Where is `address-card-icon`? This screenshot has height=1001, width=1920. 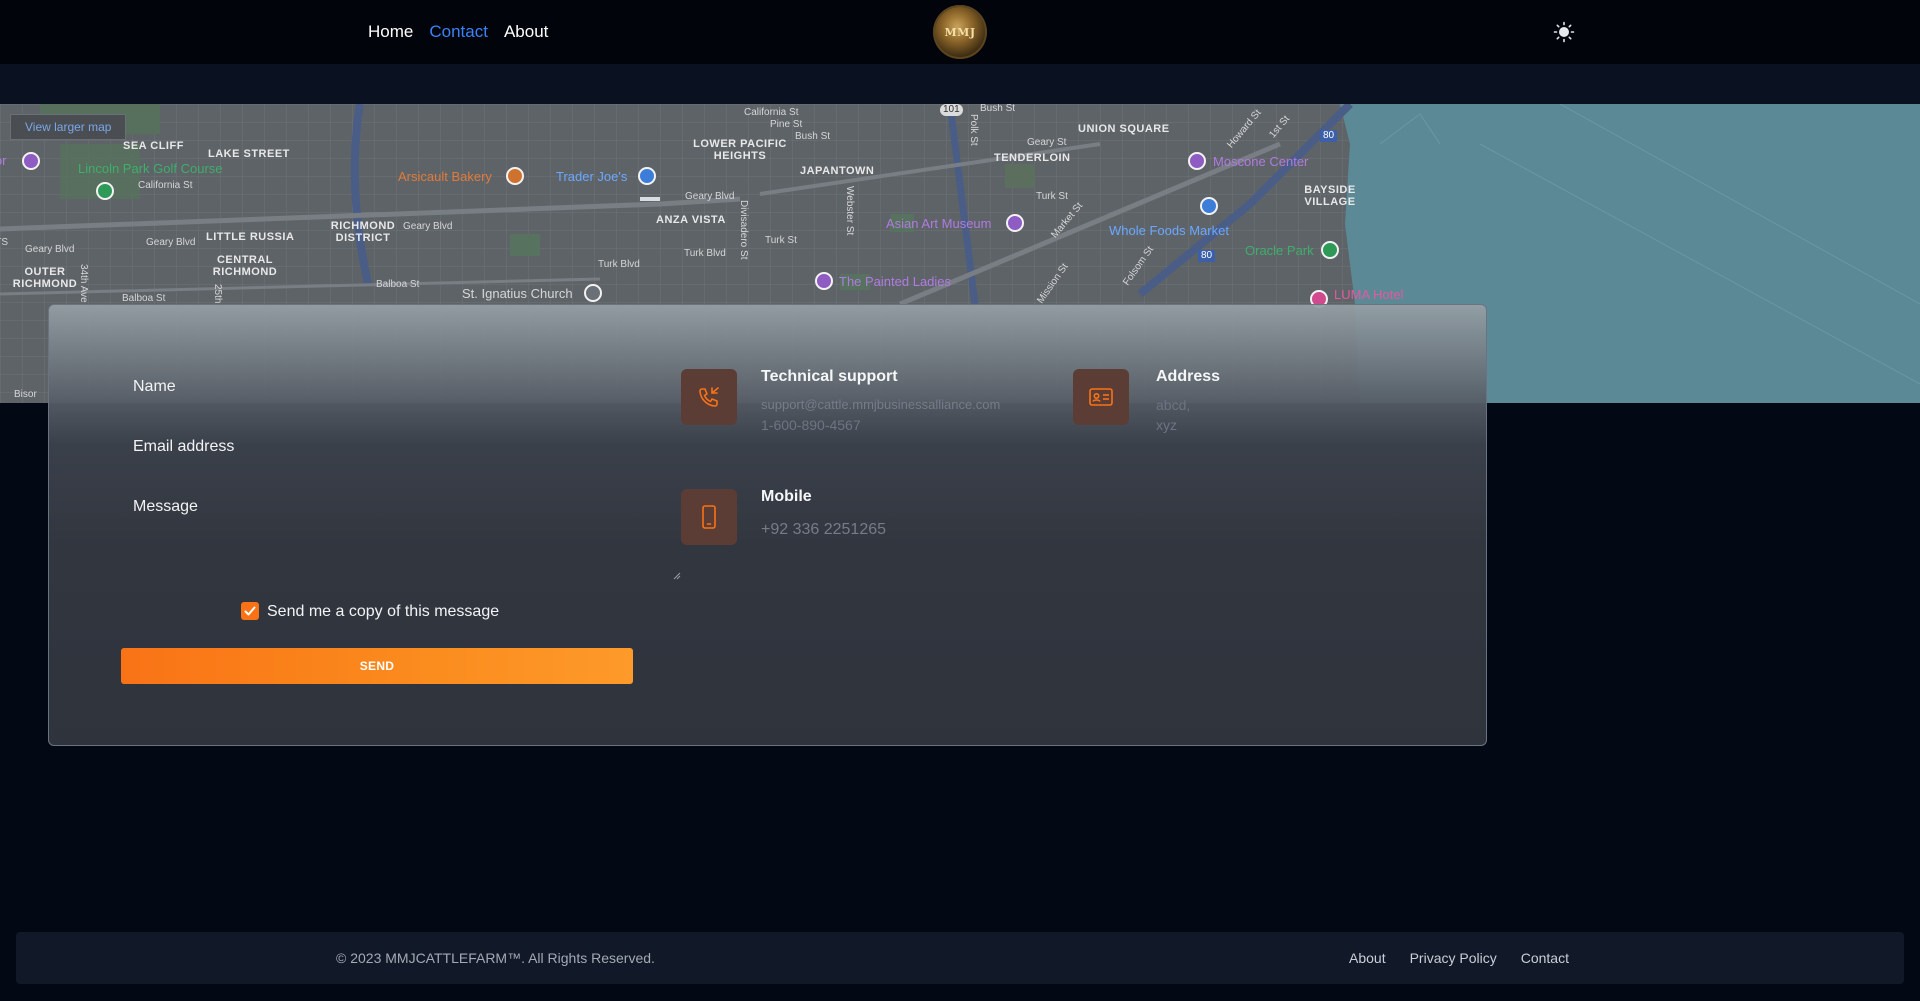 address-card-icon is located at coordinates (1101, 397).